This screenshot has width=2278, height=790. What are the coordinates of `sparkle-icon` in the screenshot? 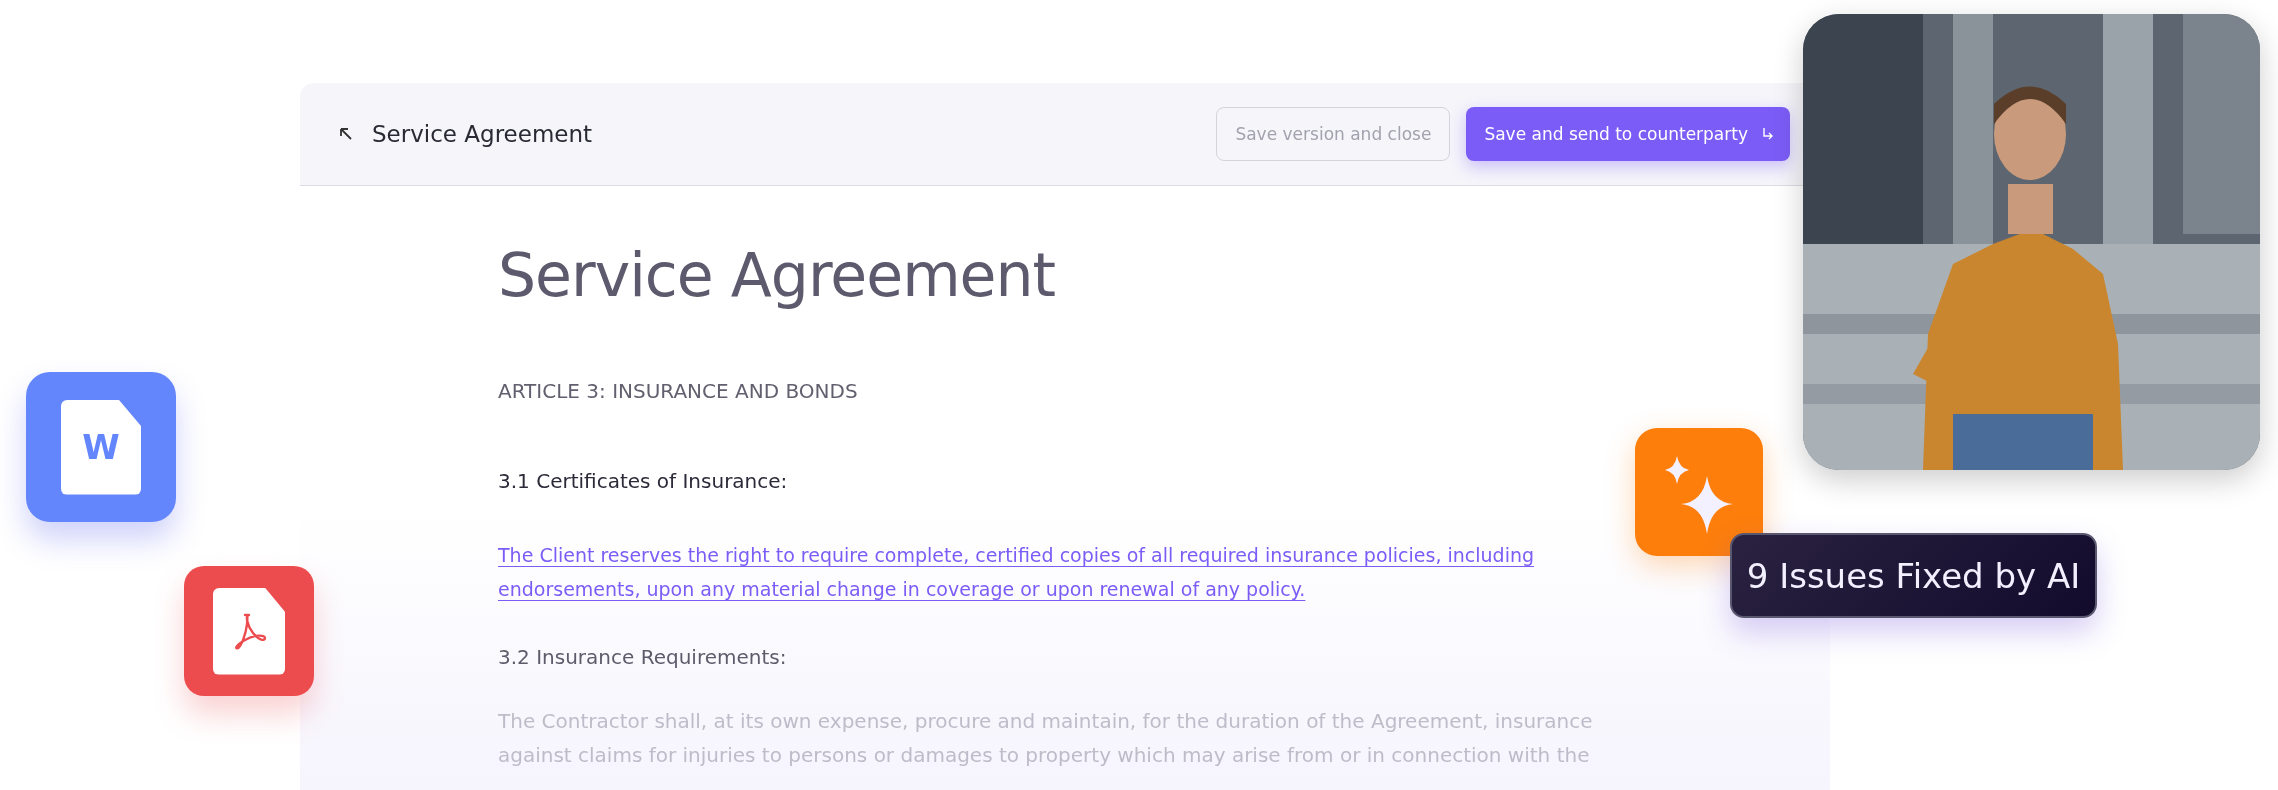 It's located at (1699, 492).